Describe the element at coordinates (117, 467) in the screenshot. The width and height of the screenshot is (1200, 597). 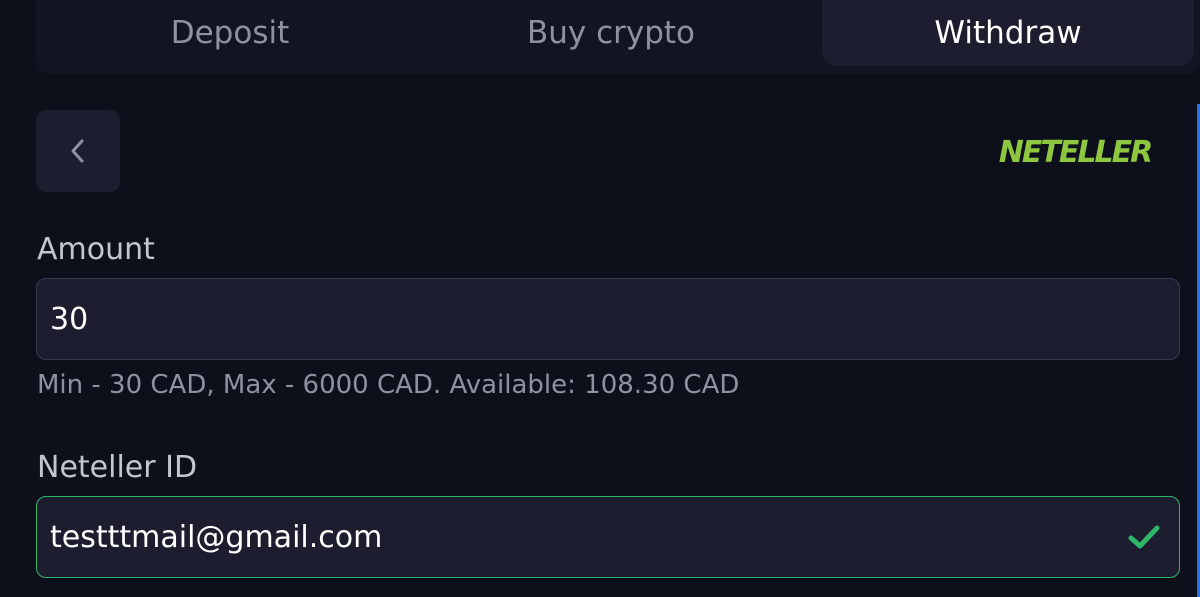
I see `neteller-id-label: Neteller ID` at that location.